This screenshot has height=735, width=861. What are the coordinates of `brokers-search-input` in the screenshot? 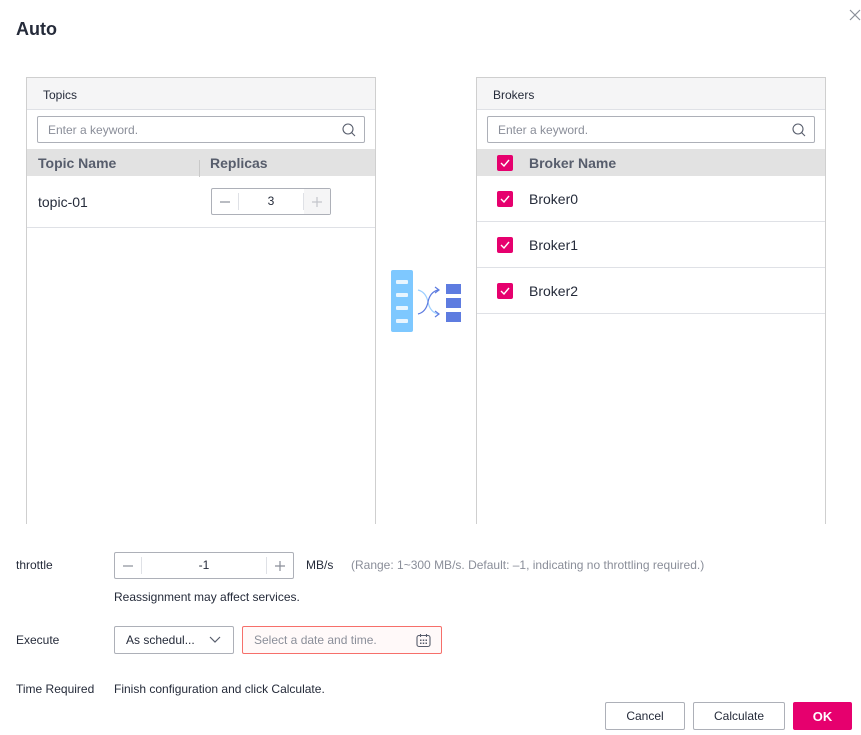 It's located at (651, 129).